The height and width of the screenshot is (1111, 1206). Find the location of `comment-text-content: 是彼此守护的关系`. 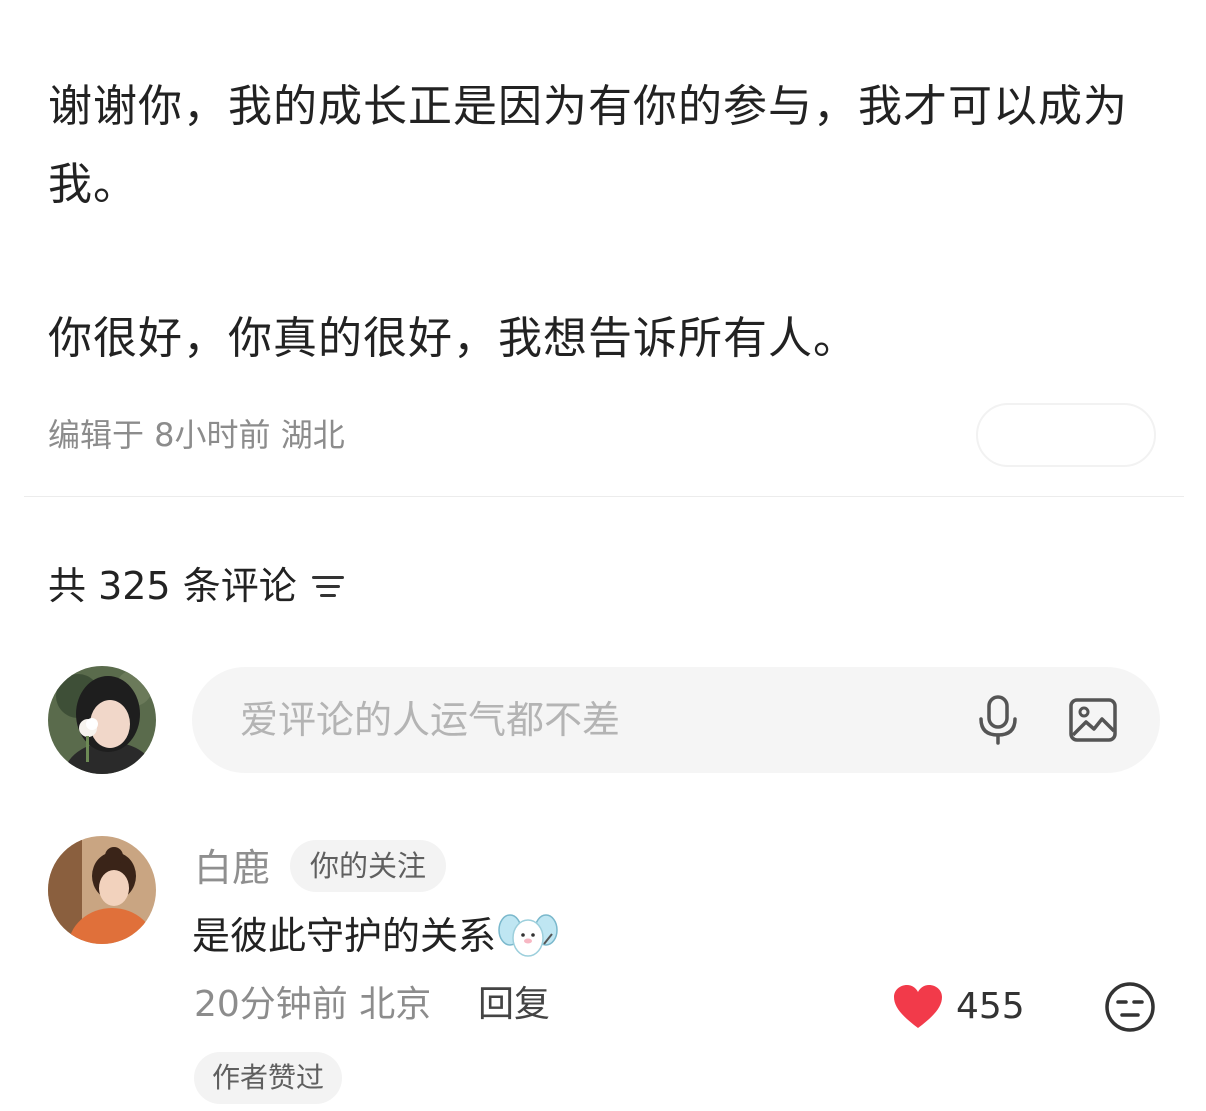

comment-text-content: 是彼此守护的关系 is located at coordinates (344, 936).